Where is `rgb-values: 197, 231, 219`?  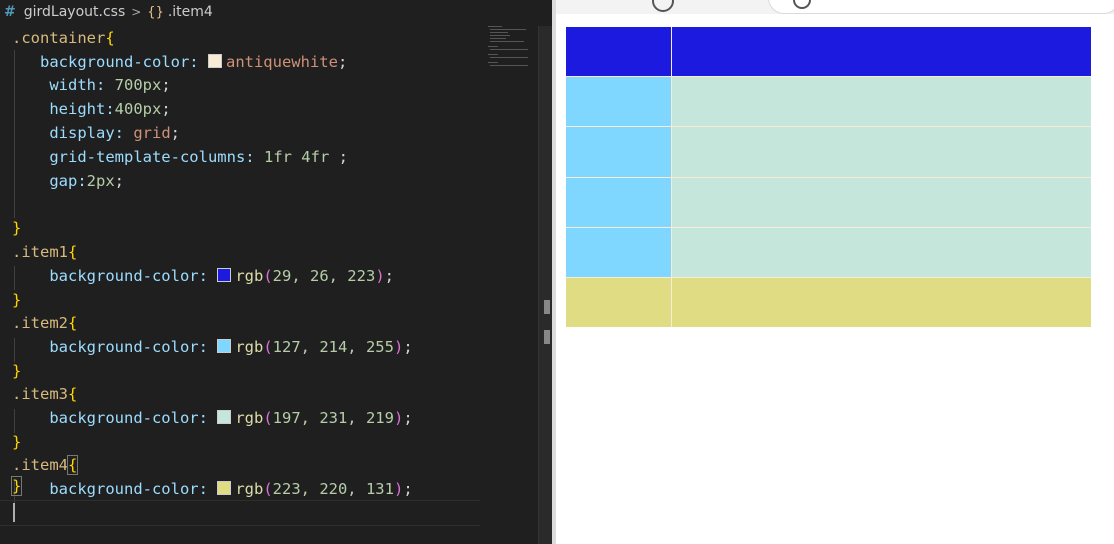
rgb-values: 197, 231, 219 is located at coordinates (333, 418).